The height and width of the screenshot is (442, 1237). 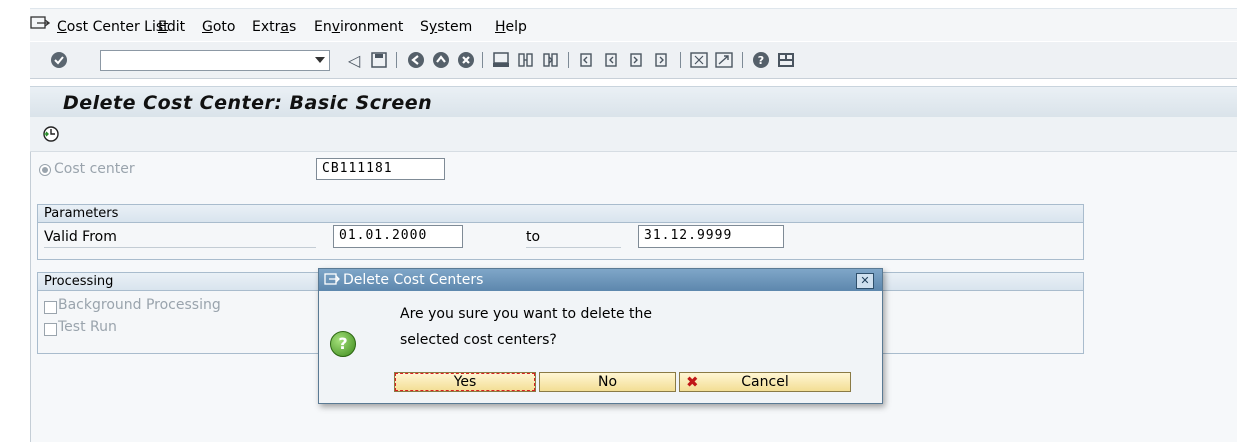 I want to click on cost-center-label: Cost center, so click(x=94, y=169).